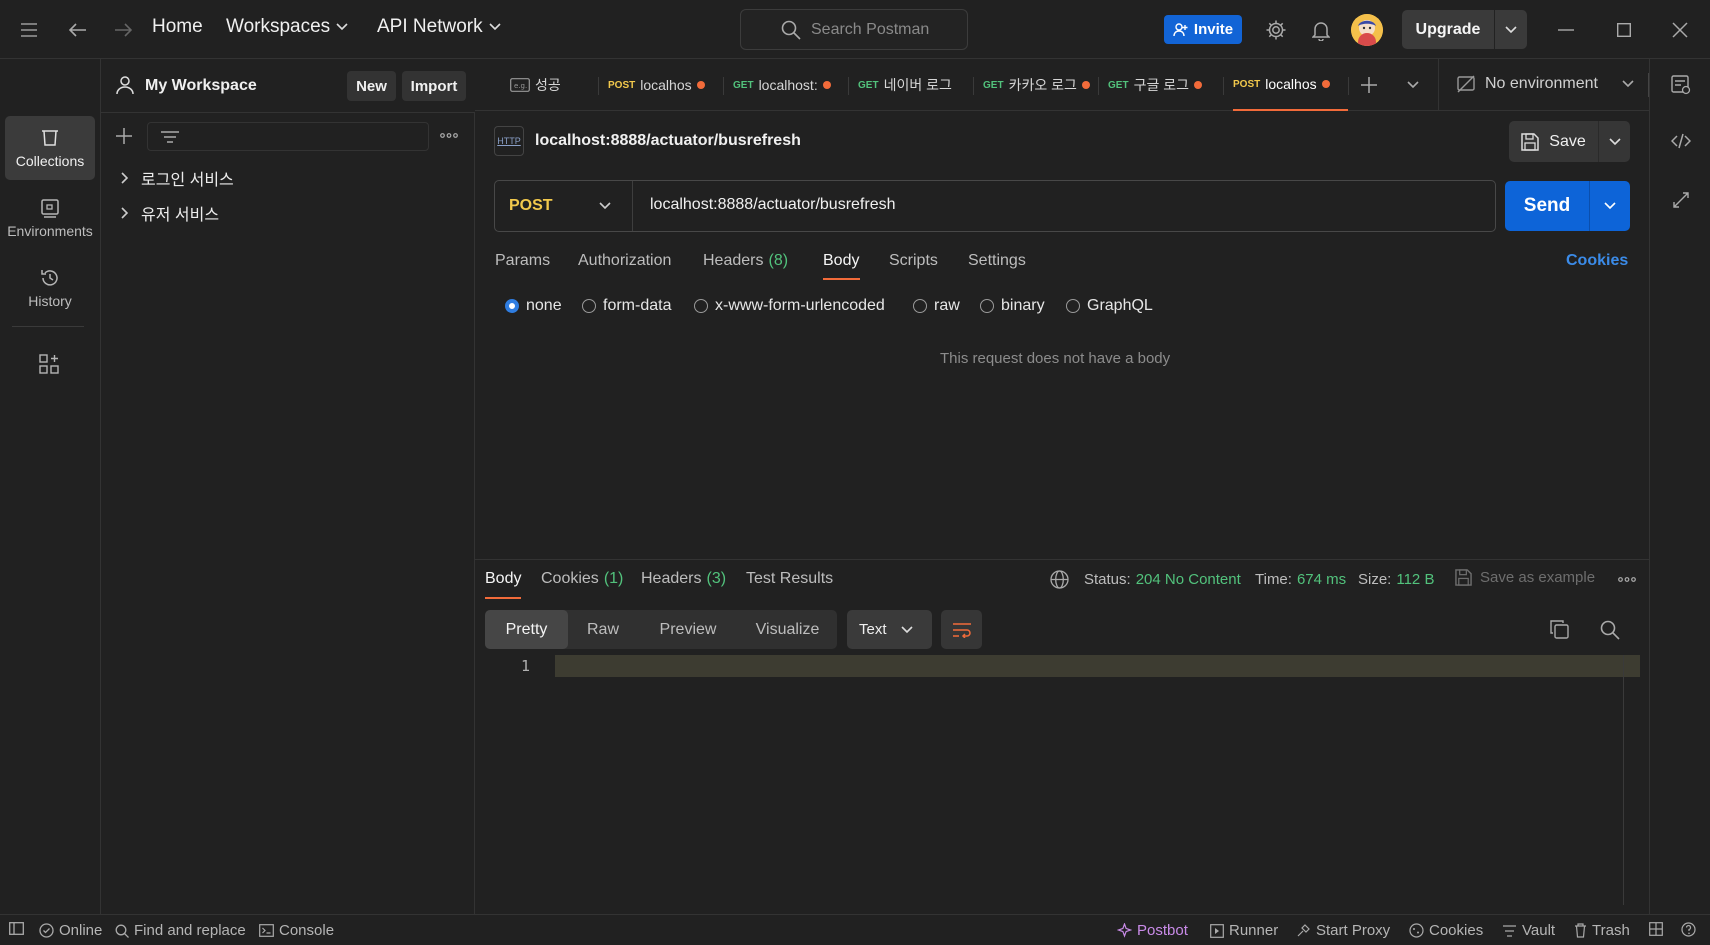 The width and height of the screenshot is (1710, 945). Describe the element at coordinates (1597, 261) in the screenshot. I see `cookies-link: Cookies` at that location.